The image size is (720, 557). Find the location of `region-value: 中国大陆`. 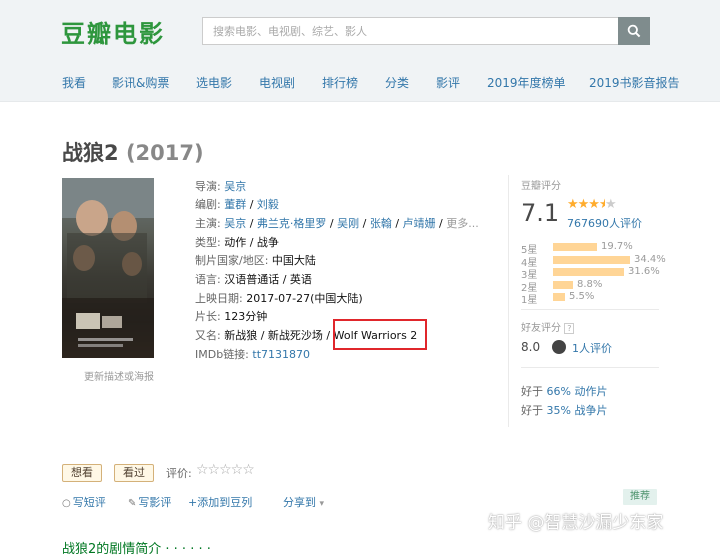

region-value: 中国大陆 is located at coordinates (293, 260).